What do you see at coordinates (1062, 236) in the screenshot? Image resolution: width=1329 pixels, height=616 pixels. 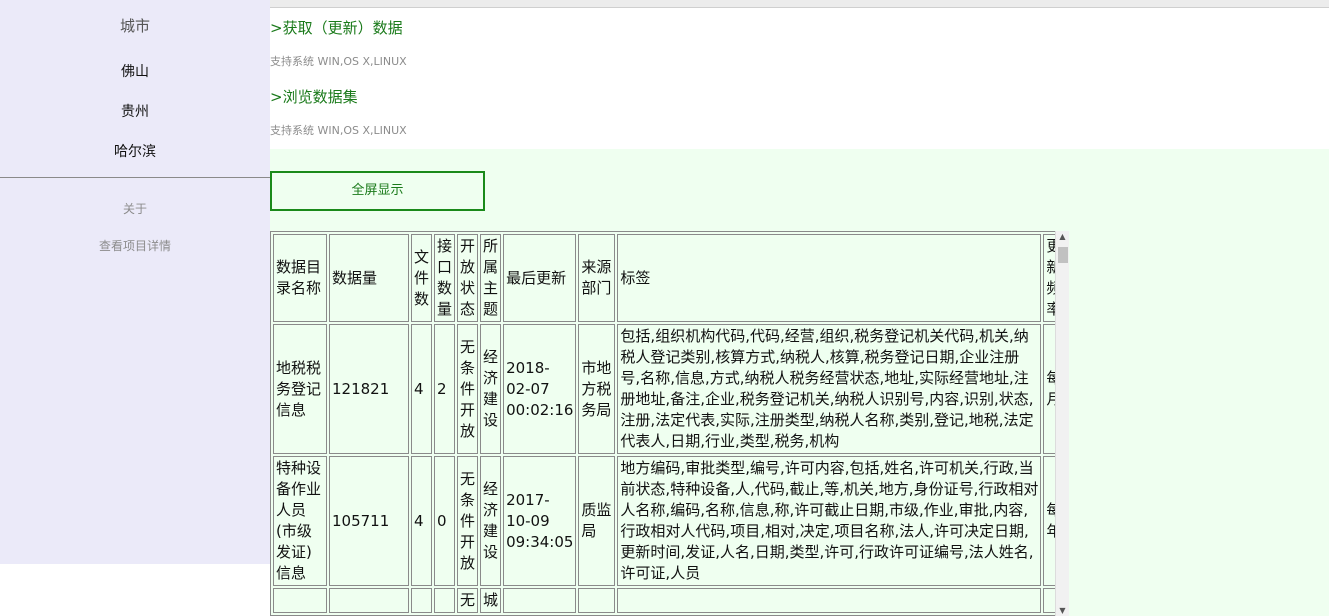 I see `scroll-up-arrow-icon: ▲` at bounding box center [1062, 236].